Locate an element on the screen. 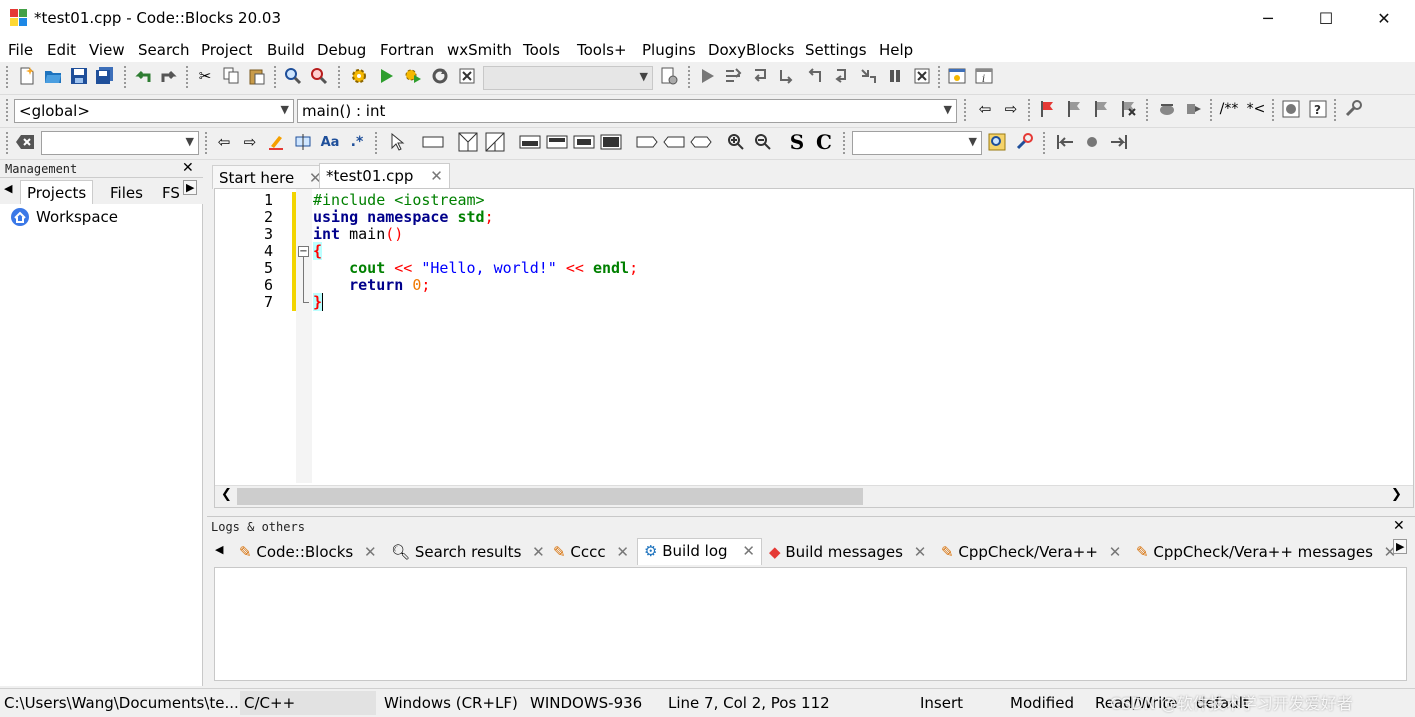 This screenshot has width=1415, height=717. menu-plugins: Plugins is located at coordinates (669, 50).